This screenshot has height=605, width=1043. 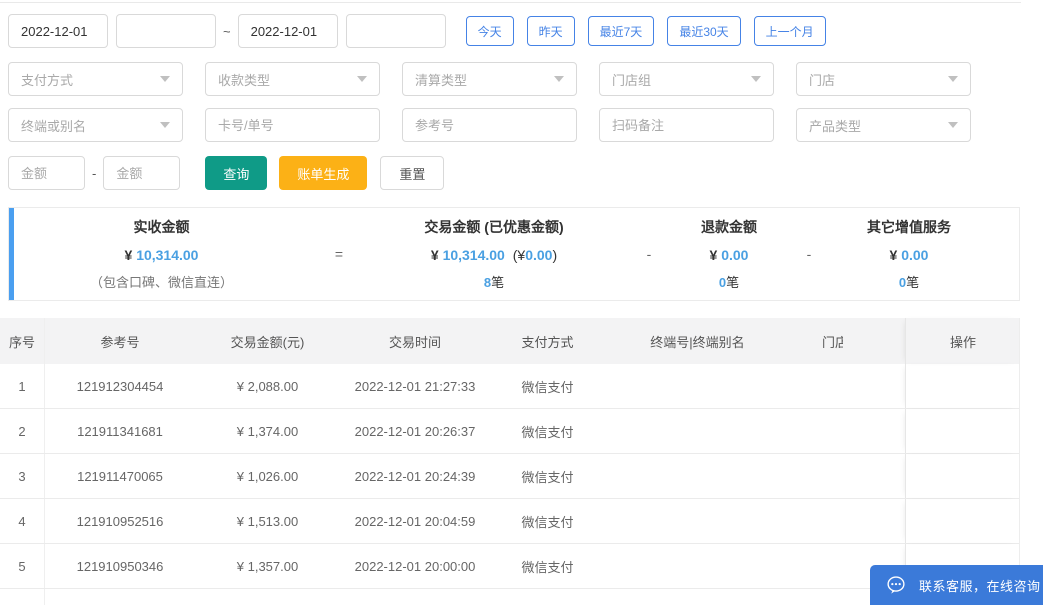 I want to click on start-time-input, so click(x=166, y=31).